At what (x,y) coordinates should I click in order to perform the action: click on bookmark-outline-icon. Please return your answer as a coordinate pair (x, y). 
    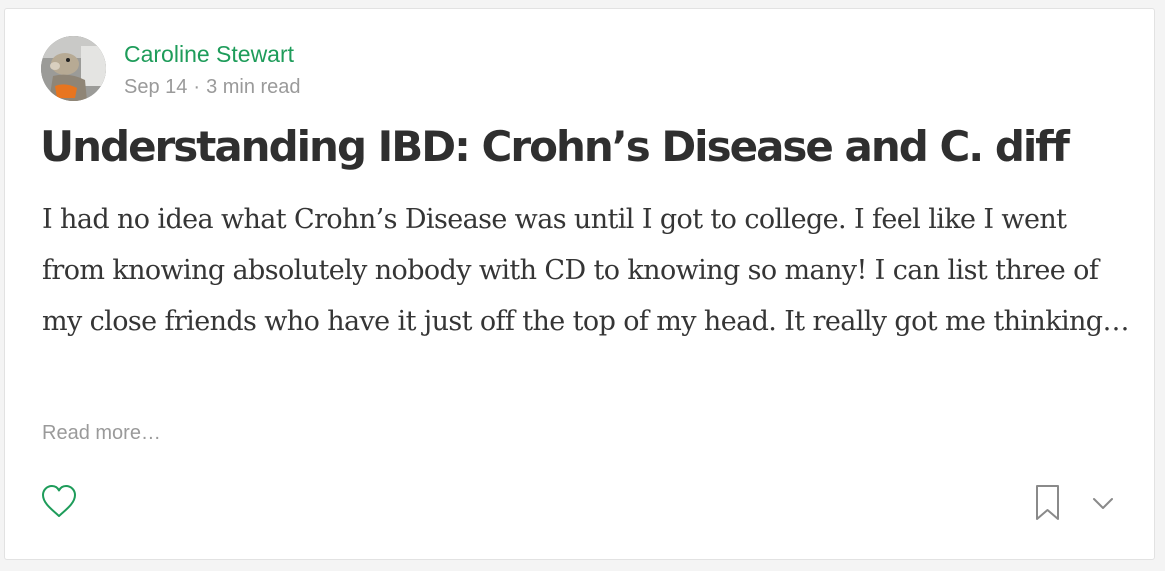
    Looking at the image, I should click on (1047, 502).